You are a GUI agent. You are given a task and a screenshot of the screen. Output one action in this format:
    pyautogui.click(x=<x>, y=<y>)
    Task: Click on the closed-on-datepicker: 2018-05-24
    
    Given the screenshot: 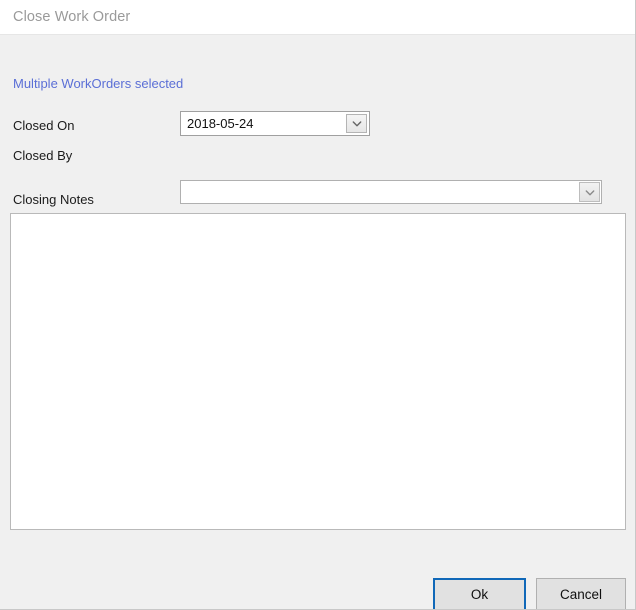 What is the action you would take?
    pyautogui.click(x=275, y=123)
    